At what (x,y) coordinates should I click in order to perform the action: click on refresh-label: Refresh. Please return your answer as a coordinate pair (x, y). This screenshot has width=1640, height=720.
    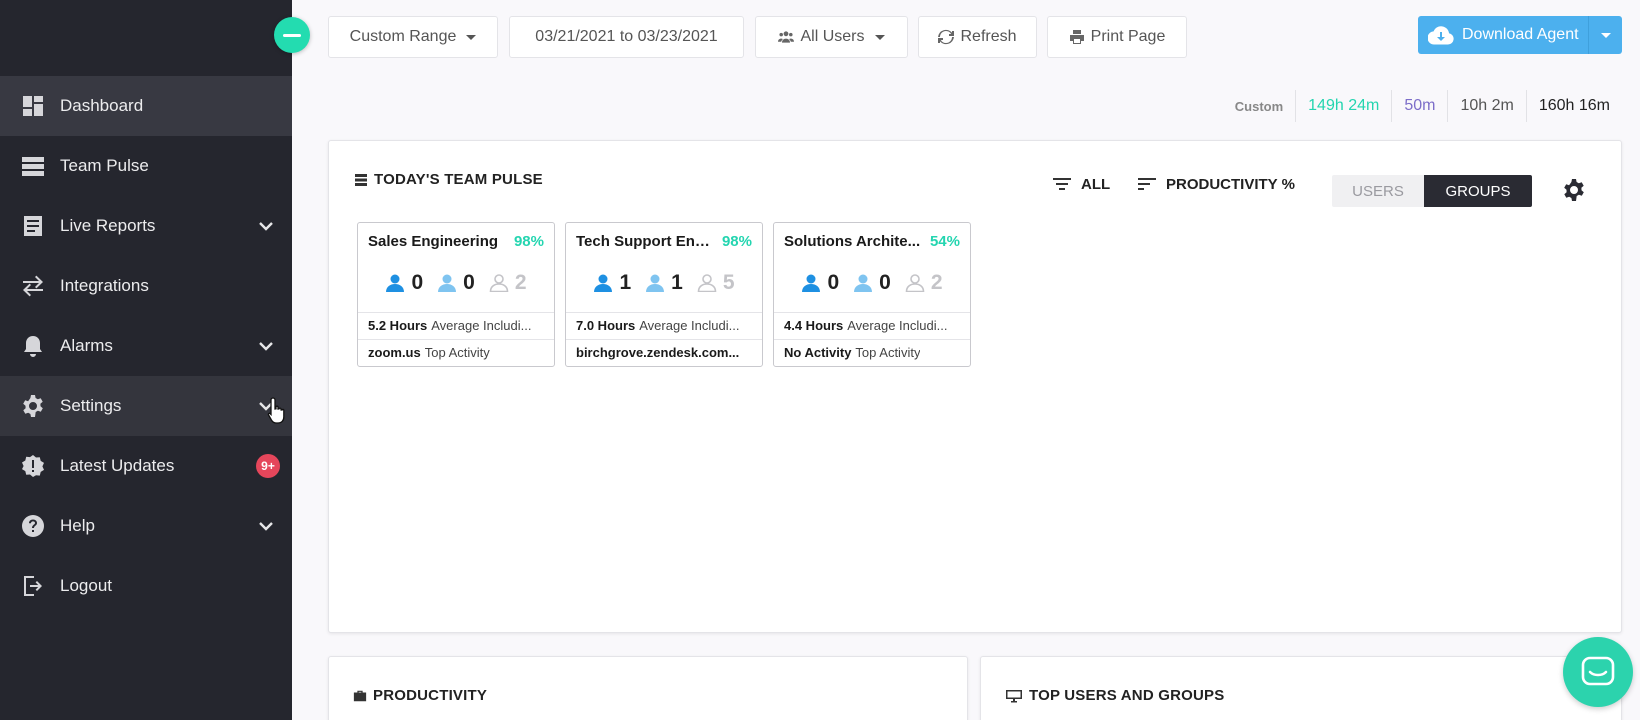
    Looking at the image, I should click on (988, 36).